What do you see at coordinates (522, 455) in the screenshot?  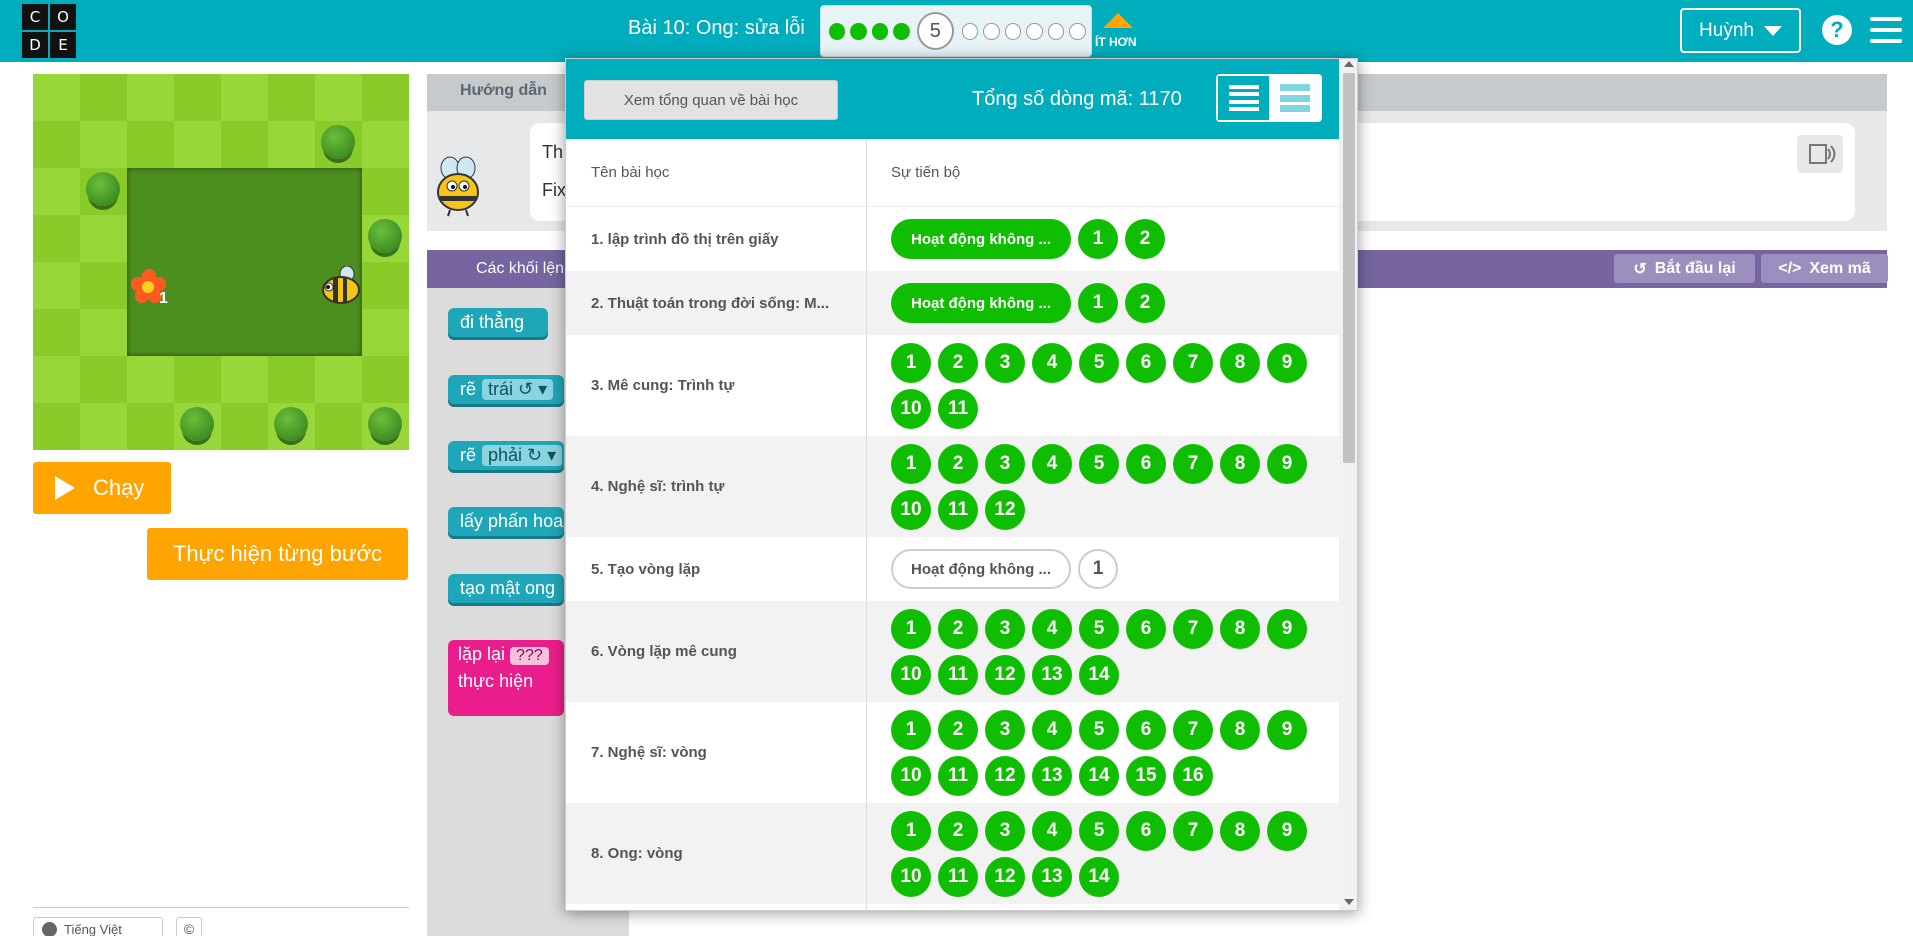 I see `direction-dropdown: phải ↻ ▾` at bounding box center [522, 455].